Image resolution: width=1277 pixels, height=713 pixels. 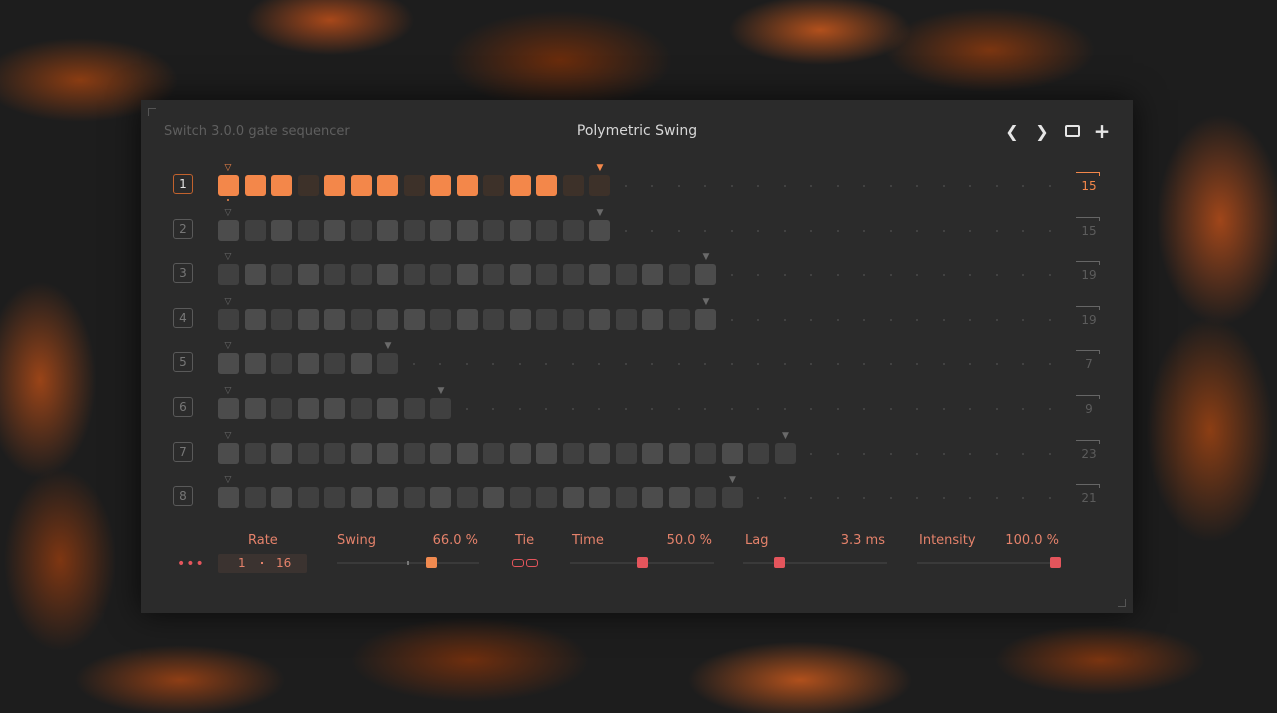 What do you see at coordinates (242, 563) in the screenshot?
I see `rate-numerator: 1` at bounding box center [242, 563].